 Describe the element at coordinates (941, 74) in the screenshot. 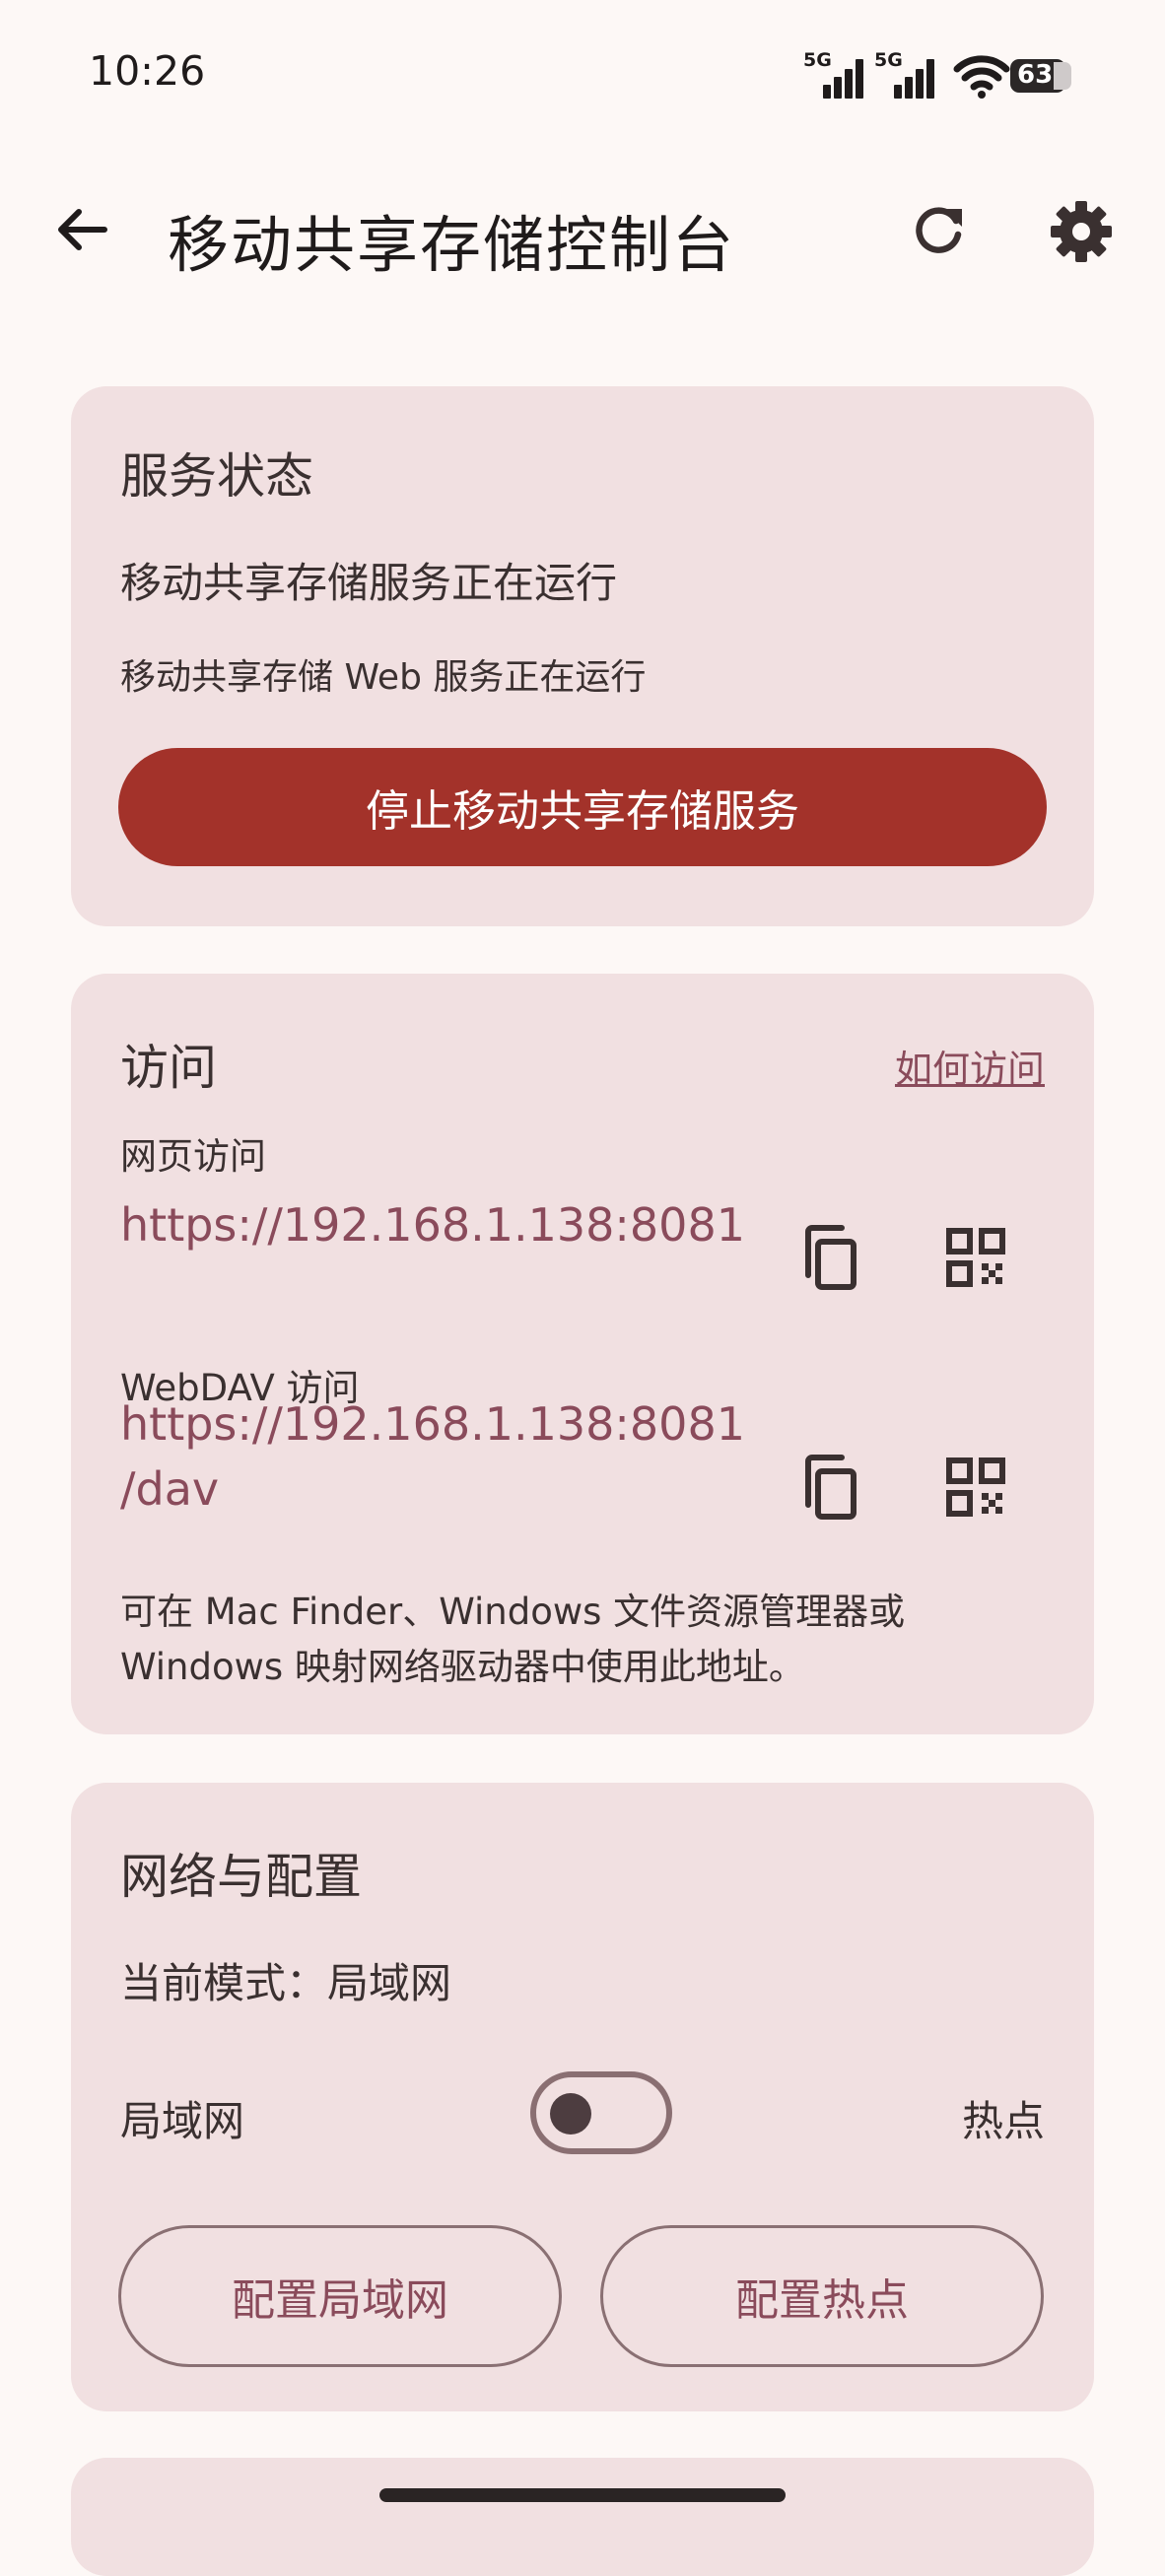

I see `status-icons: 5G 5G 63` at that location.